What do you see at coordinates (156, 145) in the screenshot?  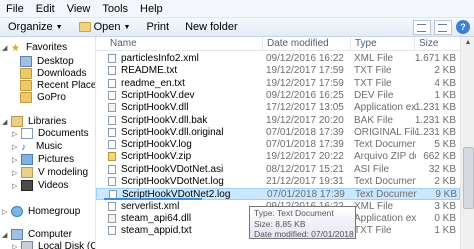 I see `file-name: ScriptHookV.log` at bounding box center [156, 145].